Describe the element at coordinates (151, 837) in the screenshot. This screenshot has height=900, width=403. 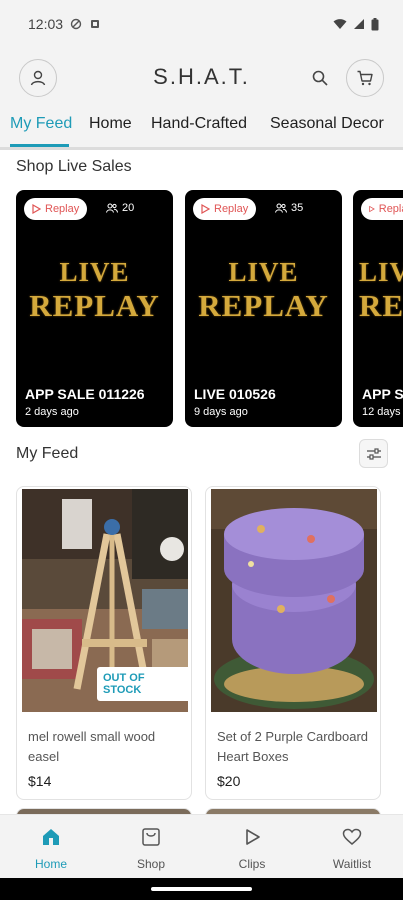
I see `shop-icon` at that location.